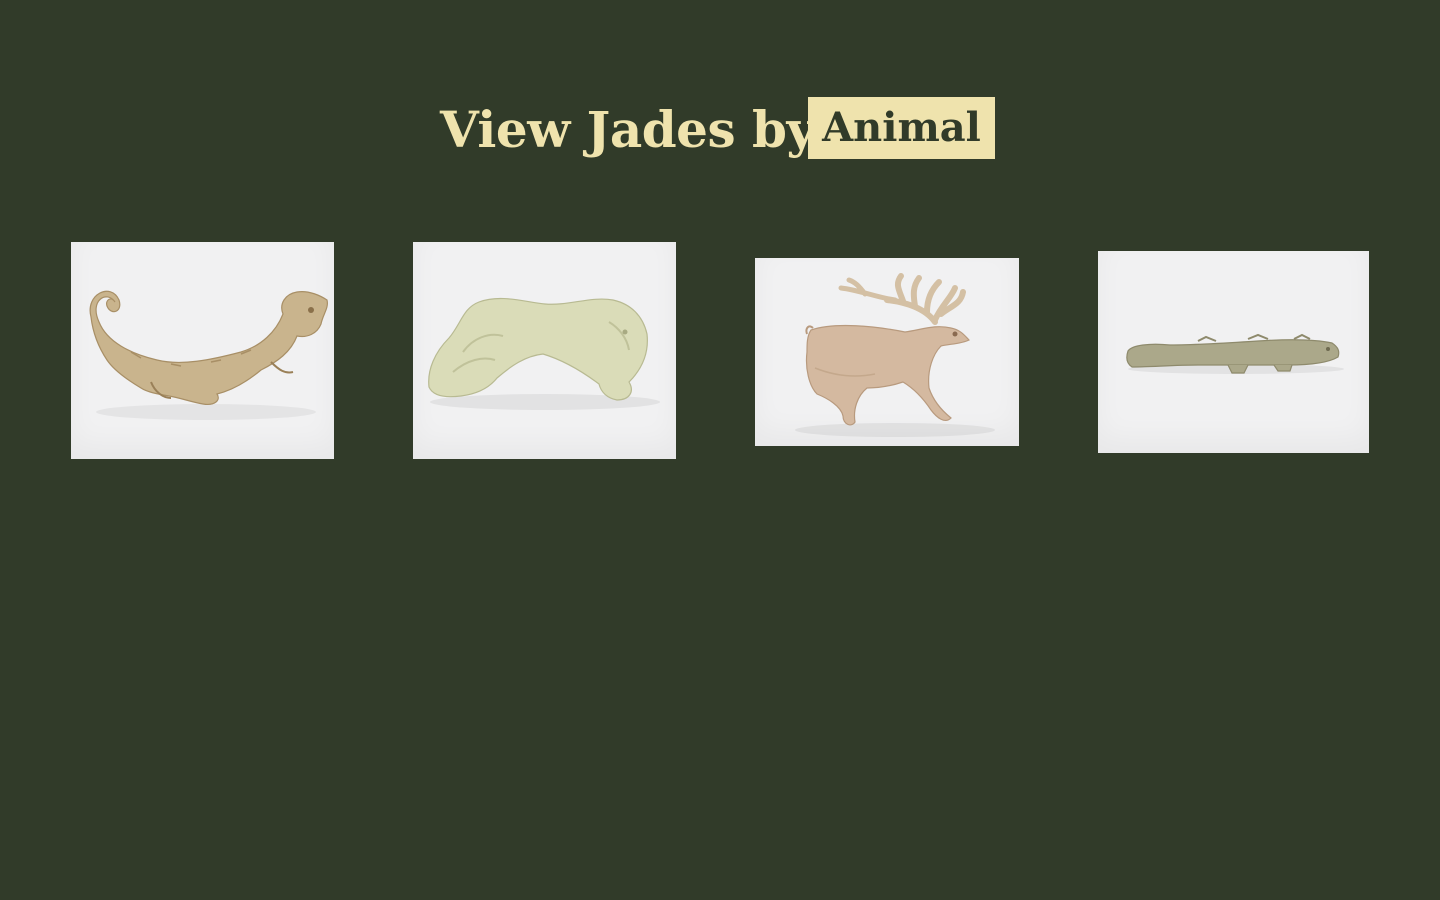 The width and height of the screenshot is (1440, 900). What do you see at coordinates (628, 129) in the screenshot?
I see `page-title: View Jades by` at bounding box center [628, 129].